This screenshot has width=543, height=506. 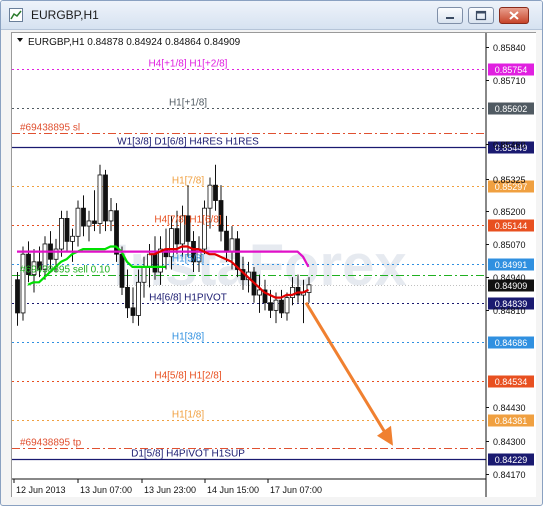 I want to click on level-label: H1[7/8], so click(x=188, y=181).